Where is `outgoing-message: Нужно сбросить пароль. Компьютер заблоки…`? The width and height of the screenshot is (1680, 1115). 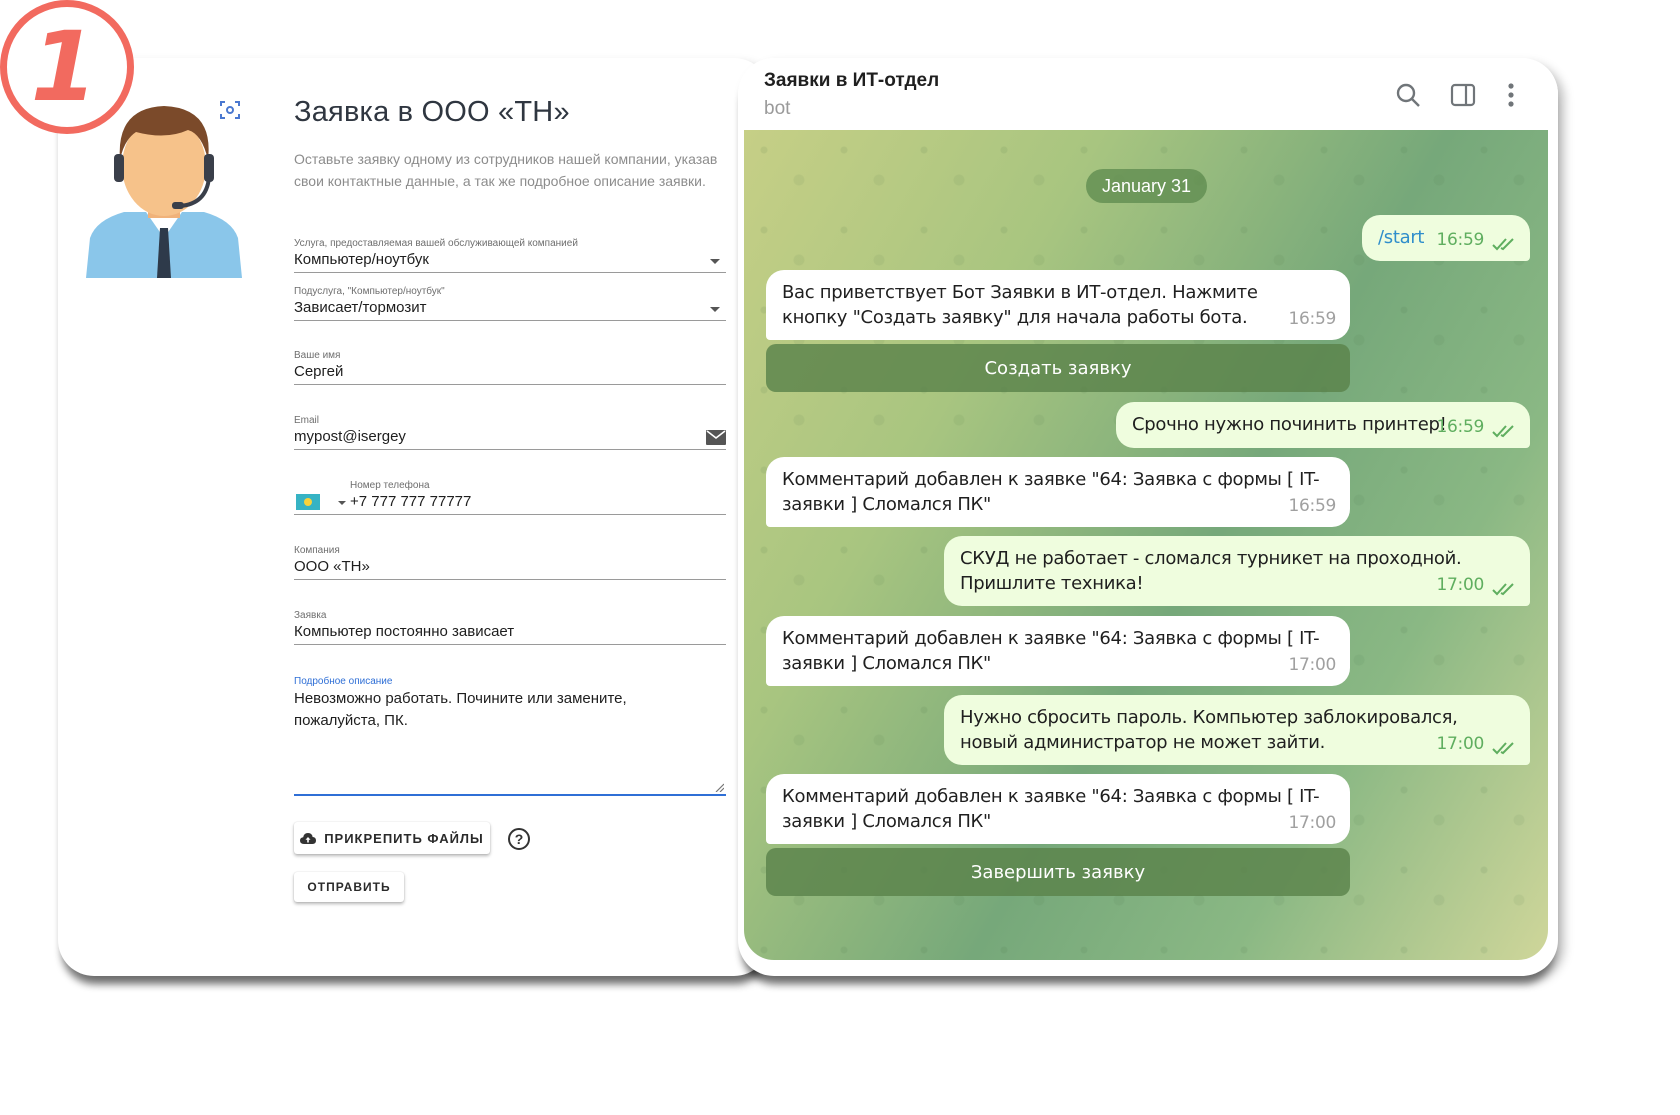 outgoing-message: Нужно сбросить пароль. Компьютер заблоки… is located at coordinates (1237, 730).